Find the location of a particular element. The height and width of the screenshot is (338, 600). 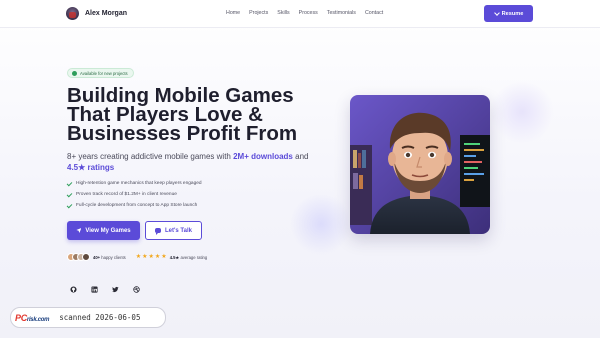

chat-icon is located at coordinates (158, 231).